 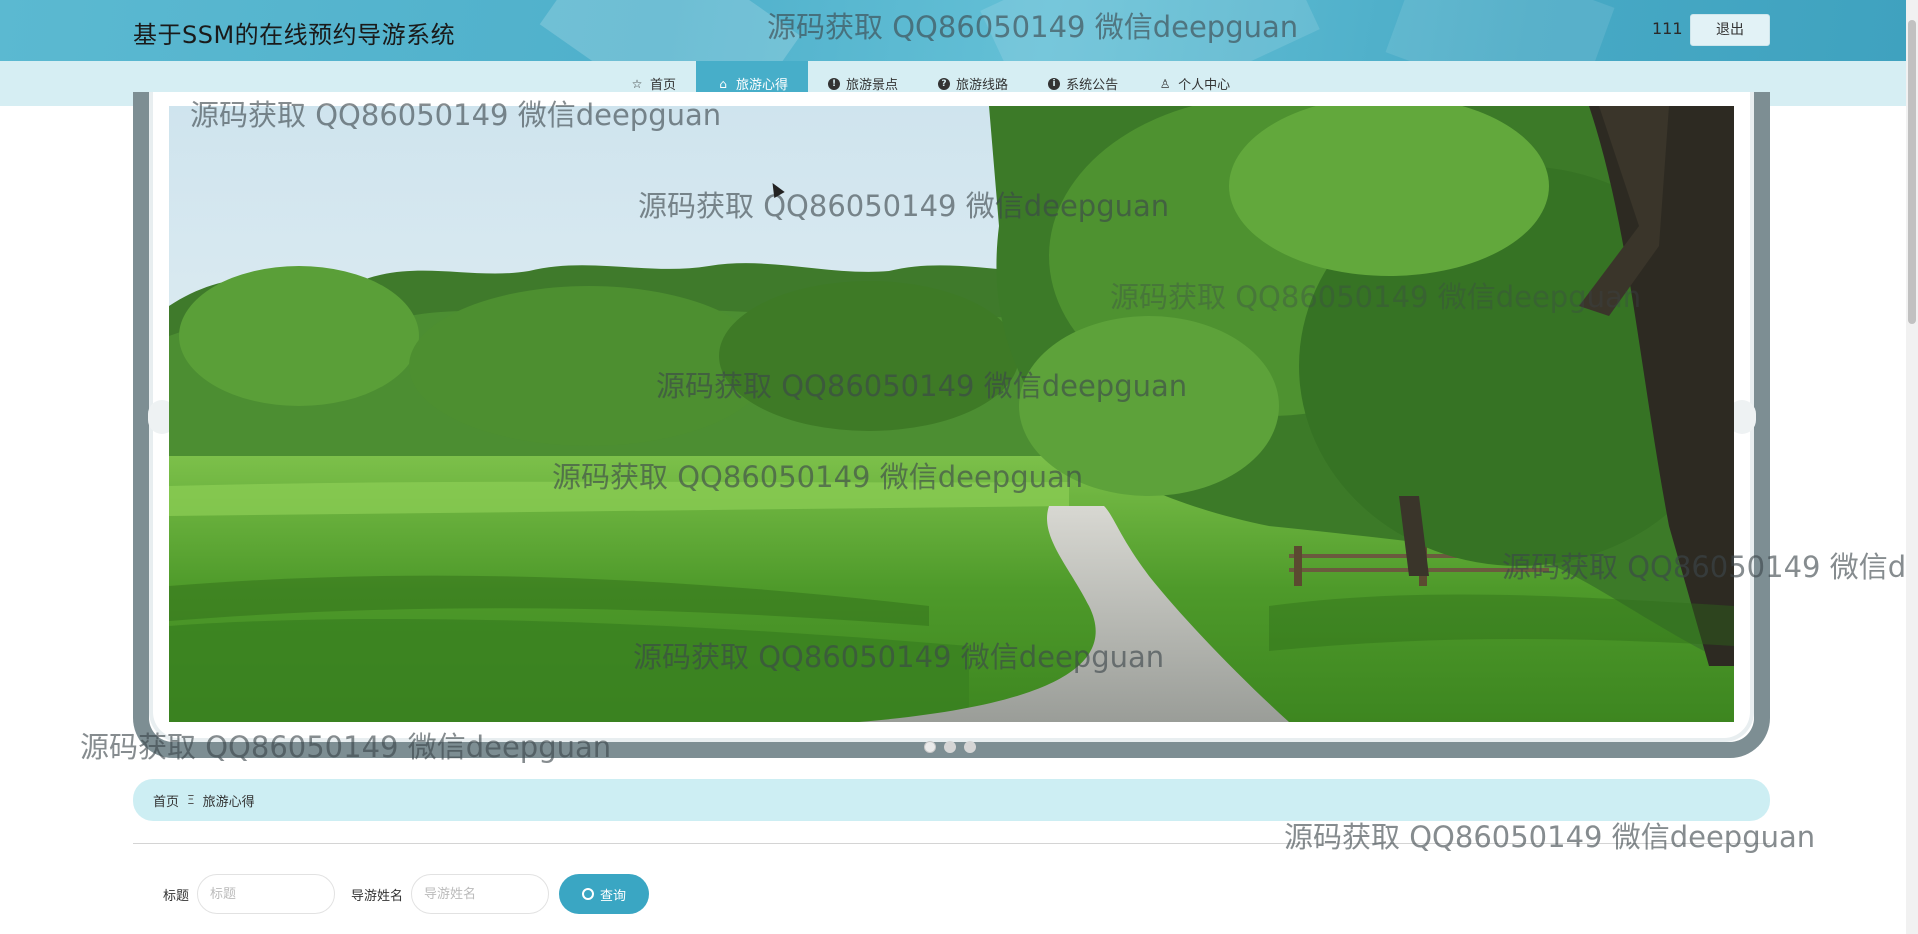 I want to click on search-button: 查询, so click(x=604, y=894).